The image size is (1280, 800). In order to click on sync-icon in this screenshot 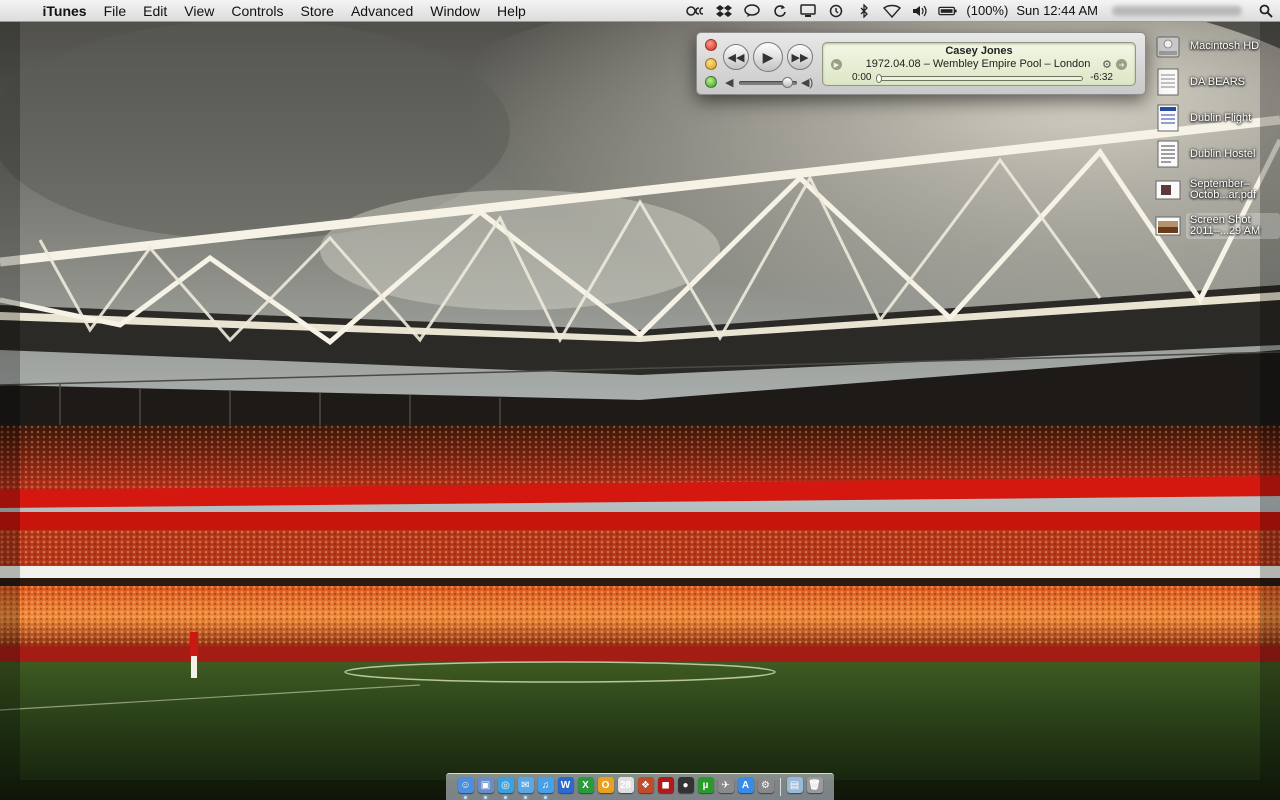, I will do `click(780, 11)`.